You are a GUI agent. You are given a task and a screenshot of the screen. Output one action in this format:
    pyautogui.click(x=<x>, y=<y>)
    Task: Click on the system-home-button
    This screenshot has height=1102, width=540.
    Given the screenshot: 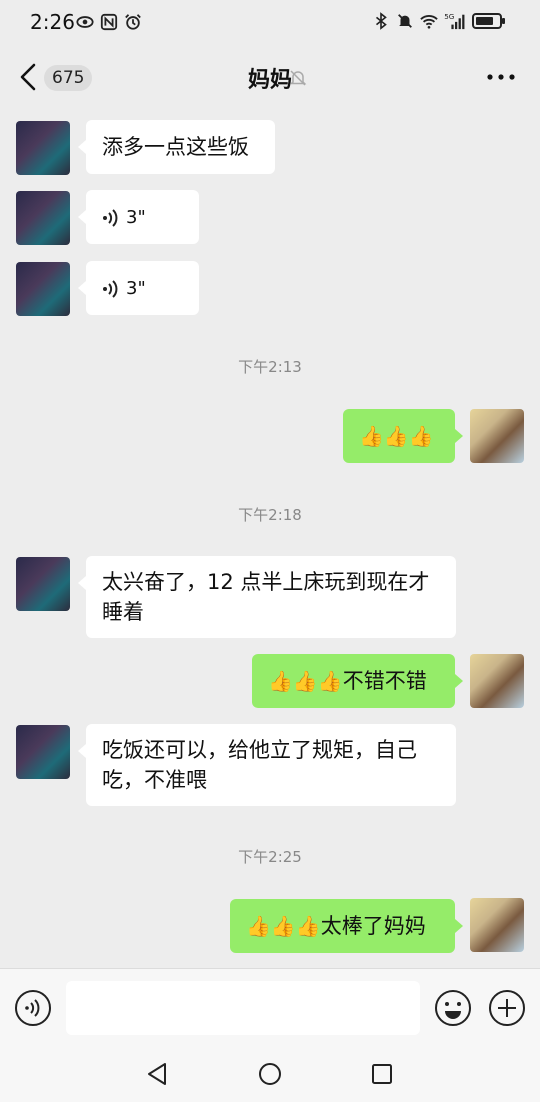 What is the action you would take?
    pyautogui.click(x=270, y=1074)
    